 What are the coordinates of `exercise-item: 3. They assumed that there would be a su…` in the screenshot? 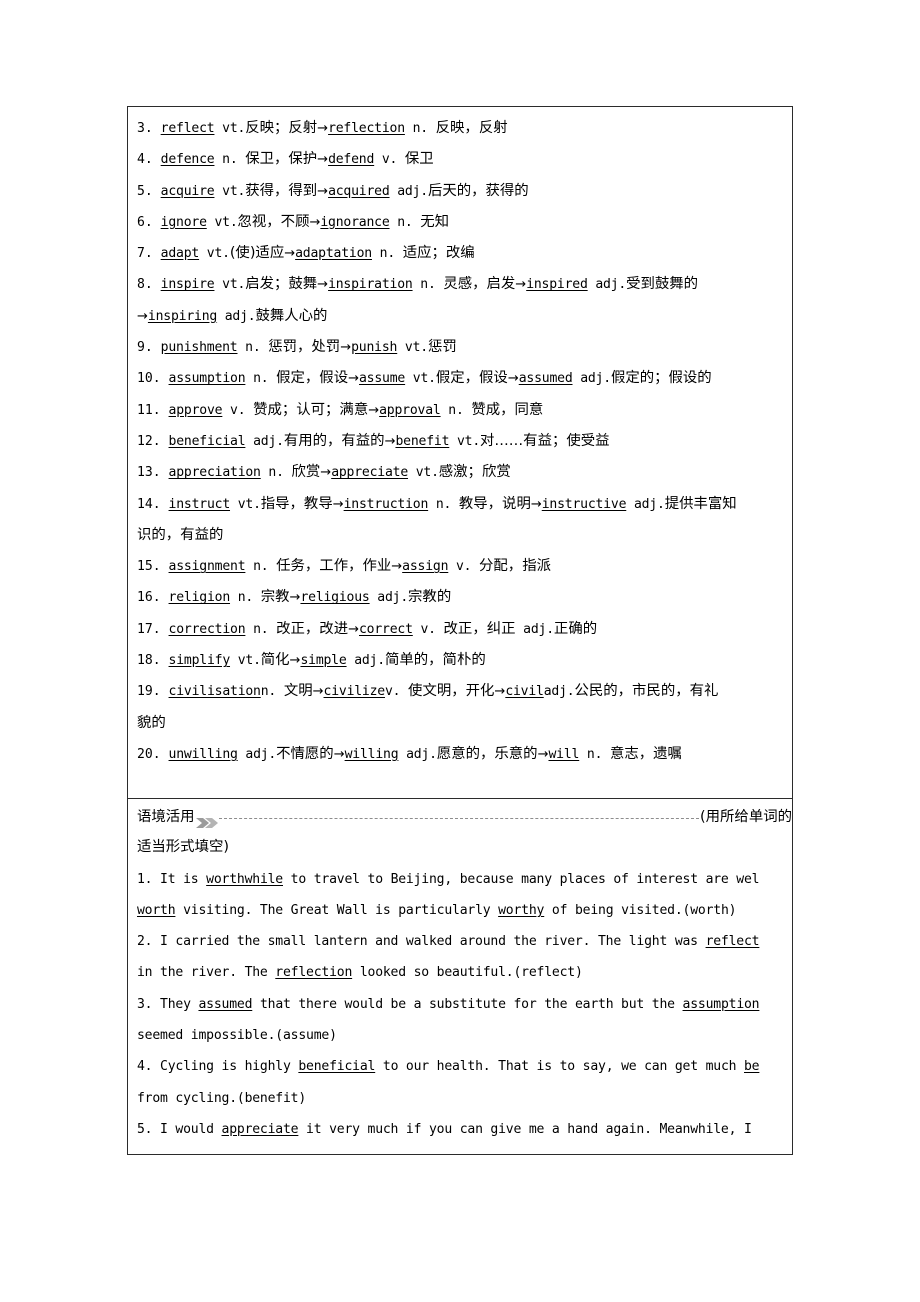 It's located at (460, 1004).